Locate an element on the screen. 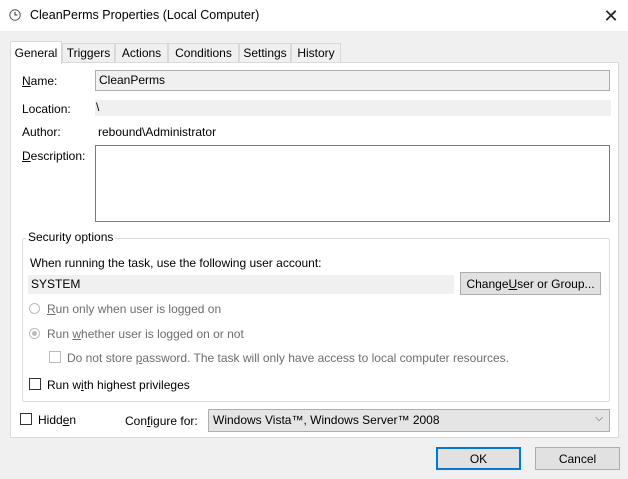 The height and width of the screenshot is (479, 628). tab-label: Conditions is located at coordinates (203, 53).